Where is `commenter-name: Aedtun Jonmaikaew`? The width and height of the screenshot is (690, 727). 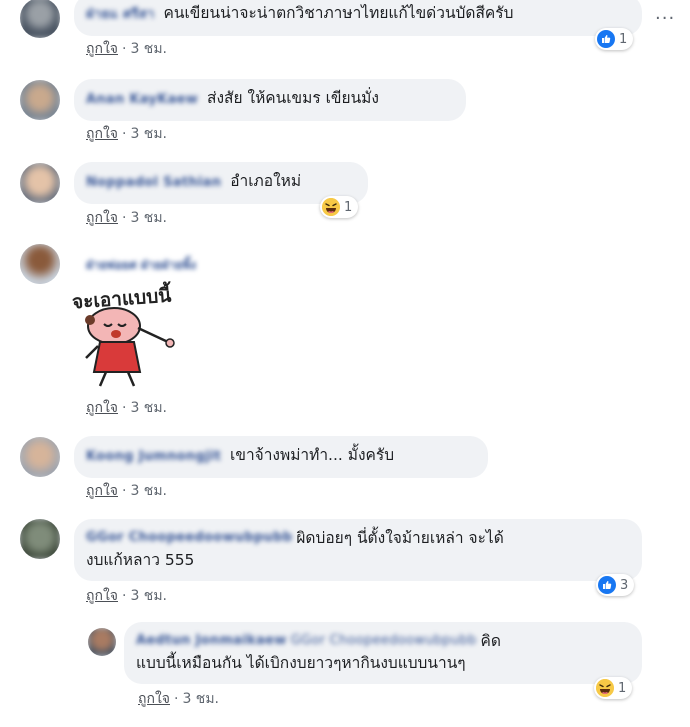 commenter-name: Aedtun Jonmaikaew is located at coordinates (211, 641).